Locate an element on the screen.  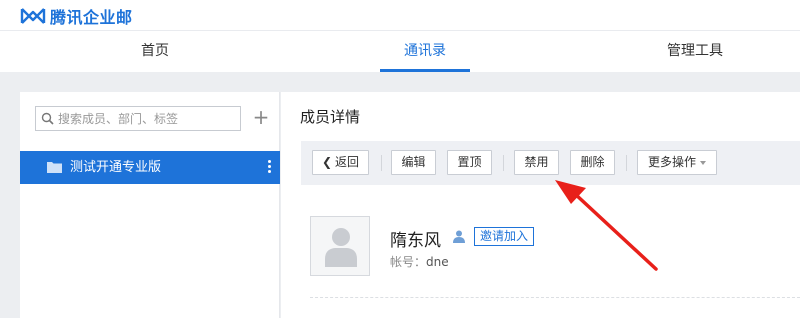
caret-down-icon is located at coordinates (703, 162).